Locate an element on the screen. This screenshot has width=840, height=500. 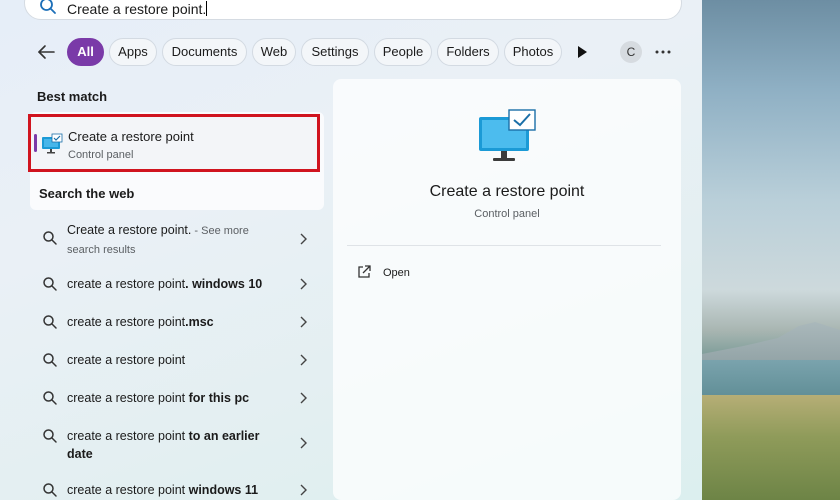
text-caret is located at coordinates (207, 8).